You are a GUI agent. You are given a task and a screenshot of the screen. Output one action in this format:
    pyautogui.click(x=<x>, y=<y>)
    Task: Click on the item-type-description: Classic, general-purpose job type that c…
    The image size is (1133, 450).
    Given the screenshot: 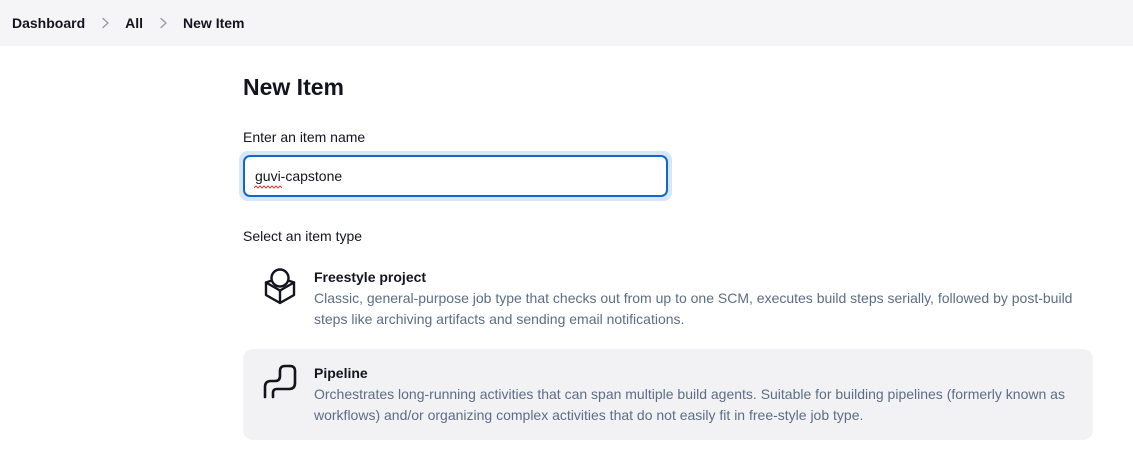 What is the action you would take?
    pyautogui.click(x=693, y=308)
    